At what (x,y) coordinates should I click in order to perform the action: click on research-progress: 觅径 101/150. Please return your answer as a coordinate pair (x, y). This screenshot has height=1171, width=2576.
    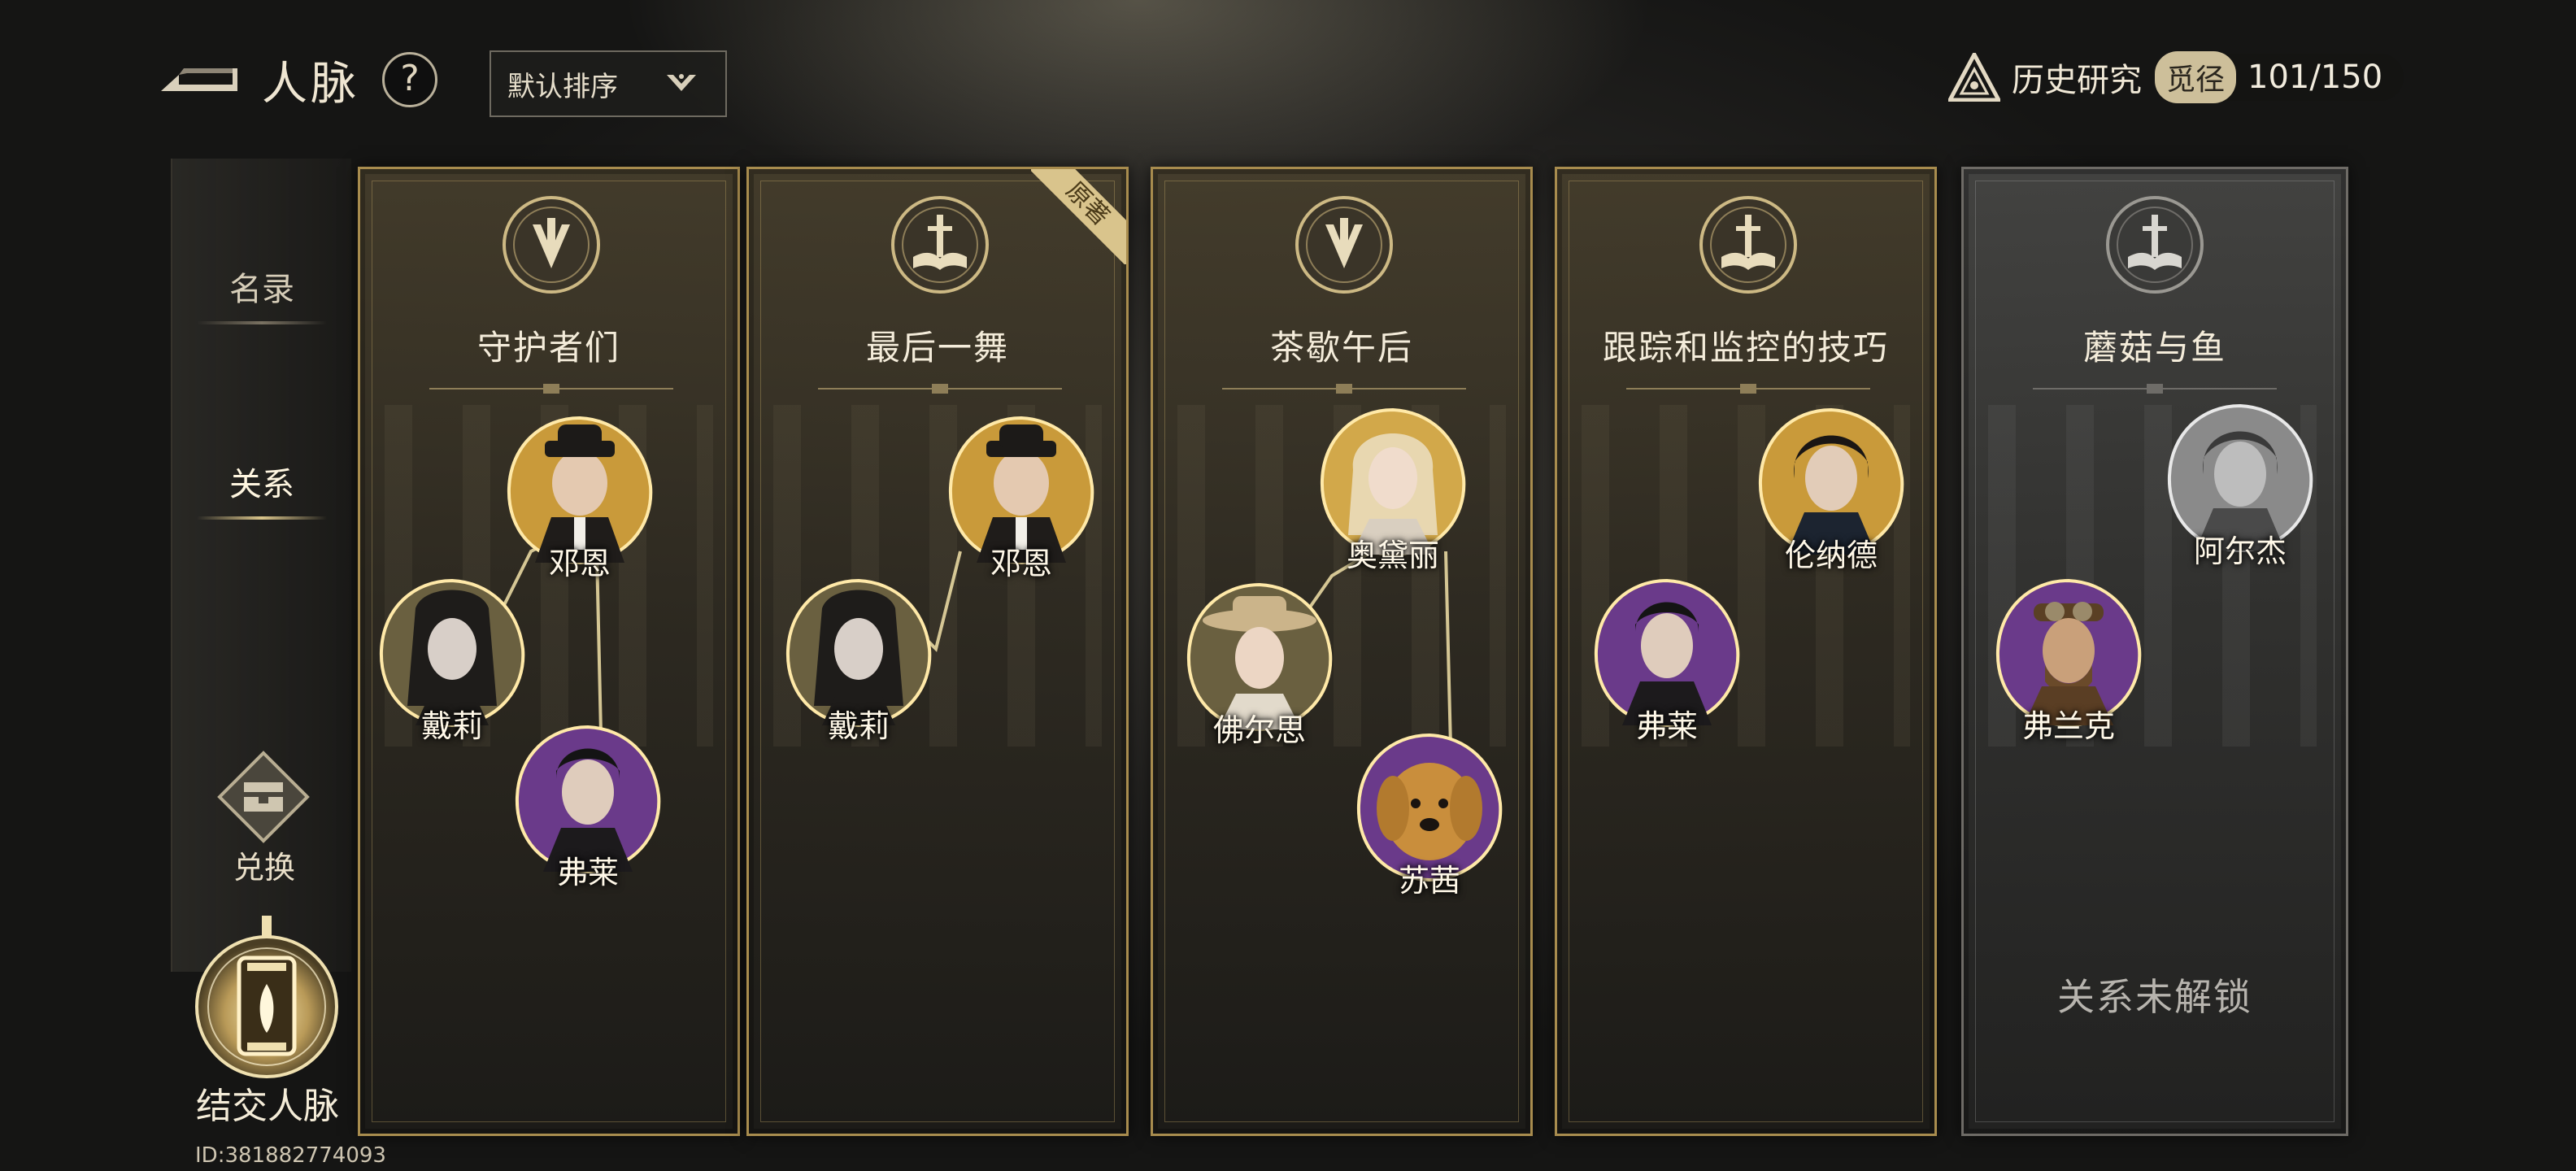
    Looking at the image, I should click on (2280, 77).